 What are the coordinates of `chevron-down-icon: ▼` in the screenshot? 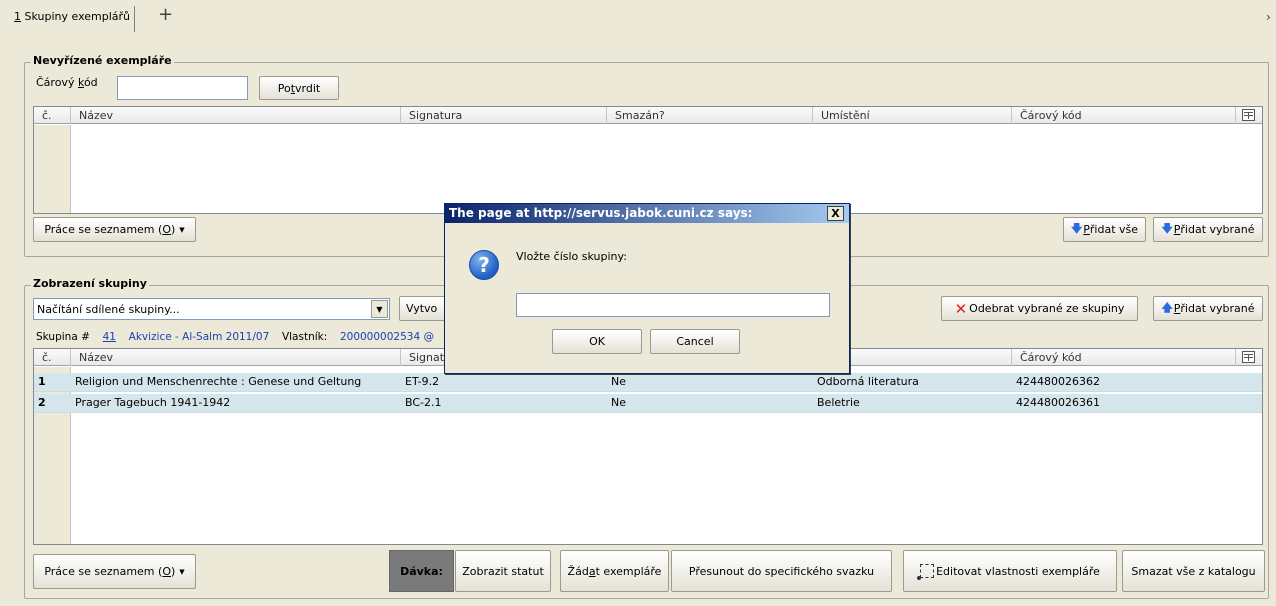 It's located at (379, 309).